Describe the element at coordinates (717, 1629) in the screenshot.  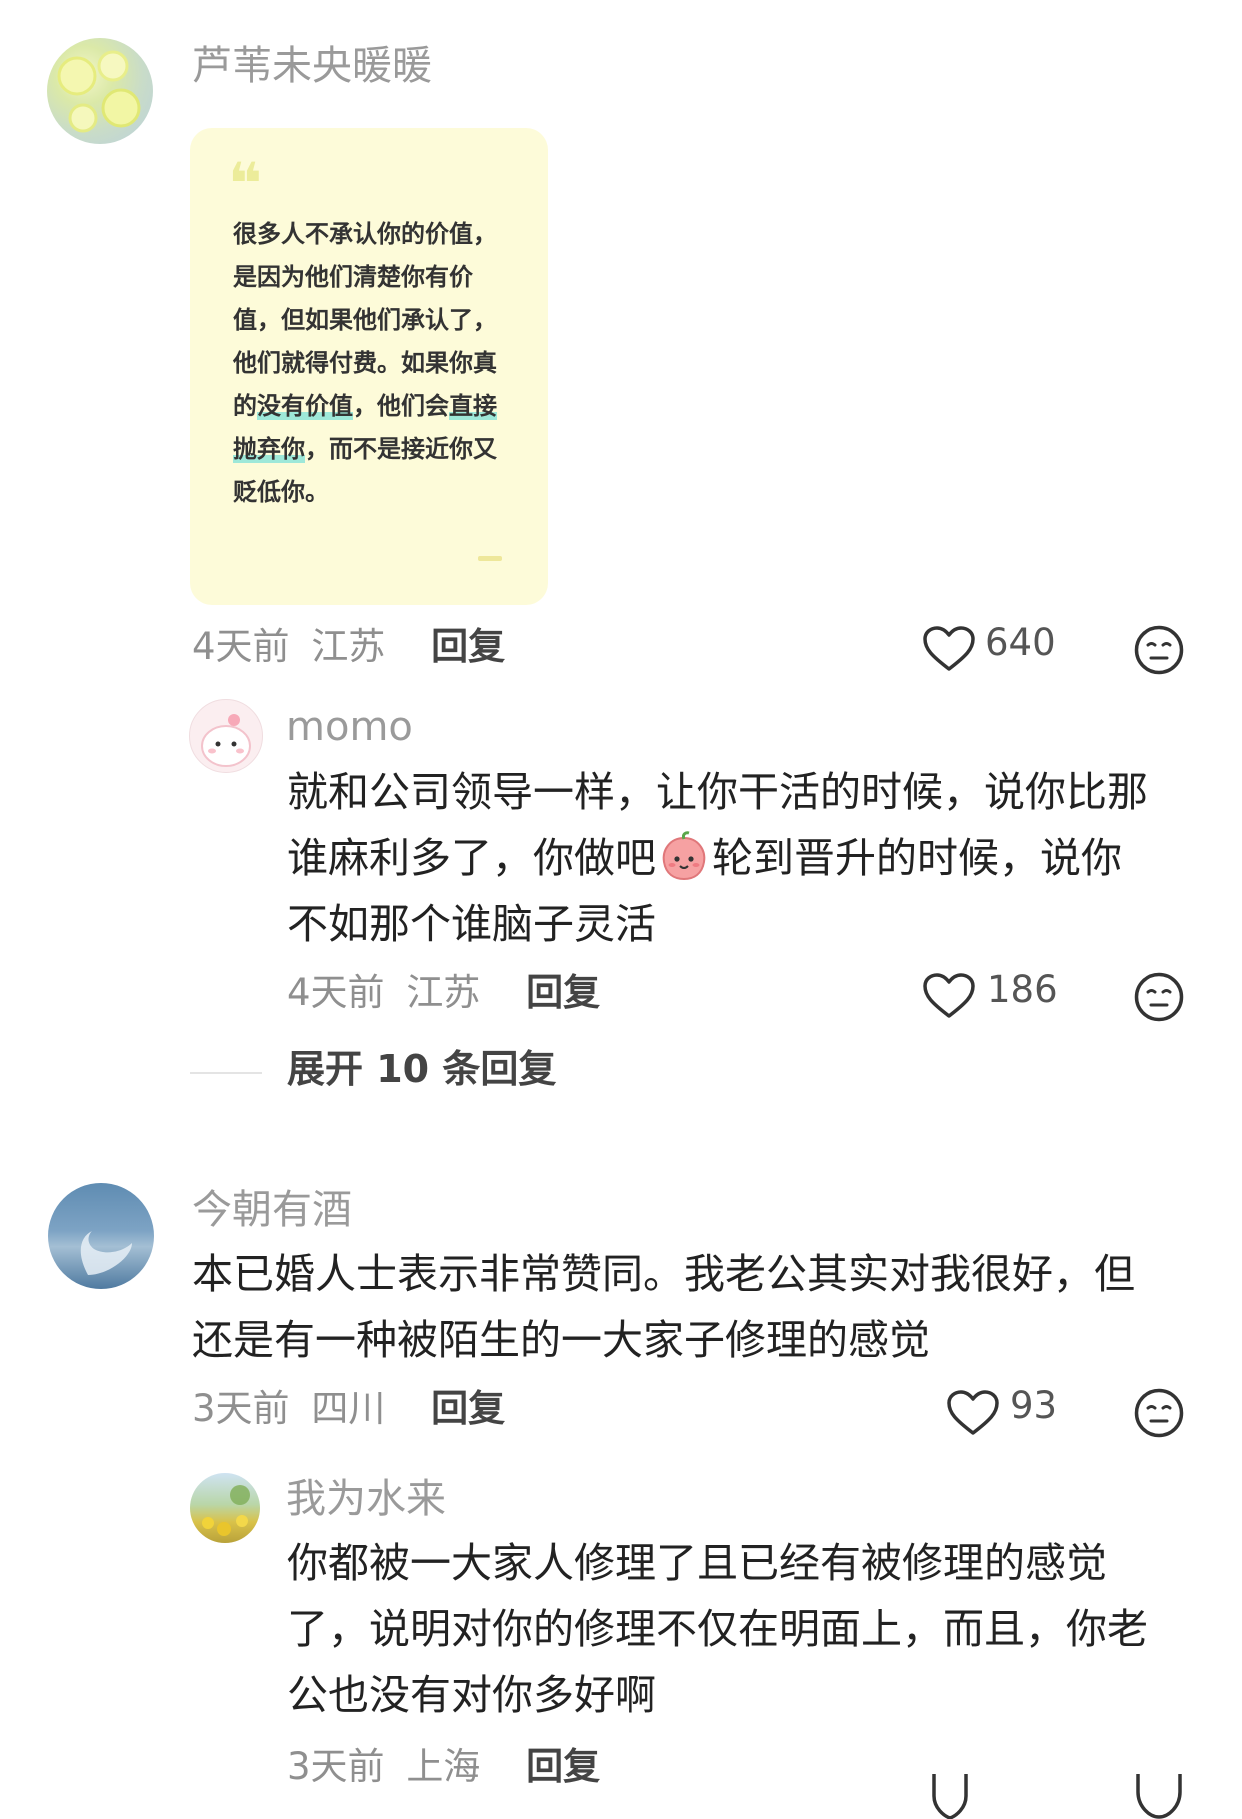
I see `text-line: 了，说明对你的修理不仅在明面上，而且，你老` at that location.